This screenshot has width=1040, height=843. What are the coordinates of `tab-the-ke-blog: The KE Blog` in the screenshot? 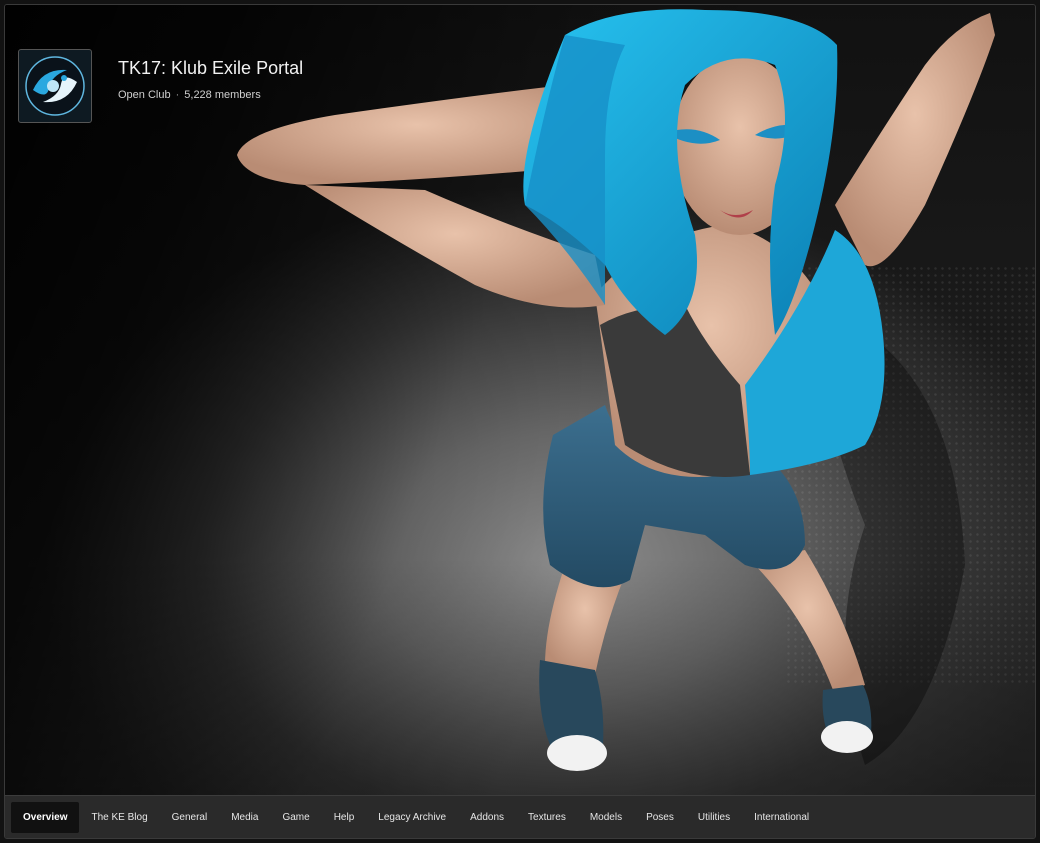 It's located at (119, 817).